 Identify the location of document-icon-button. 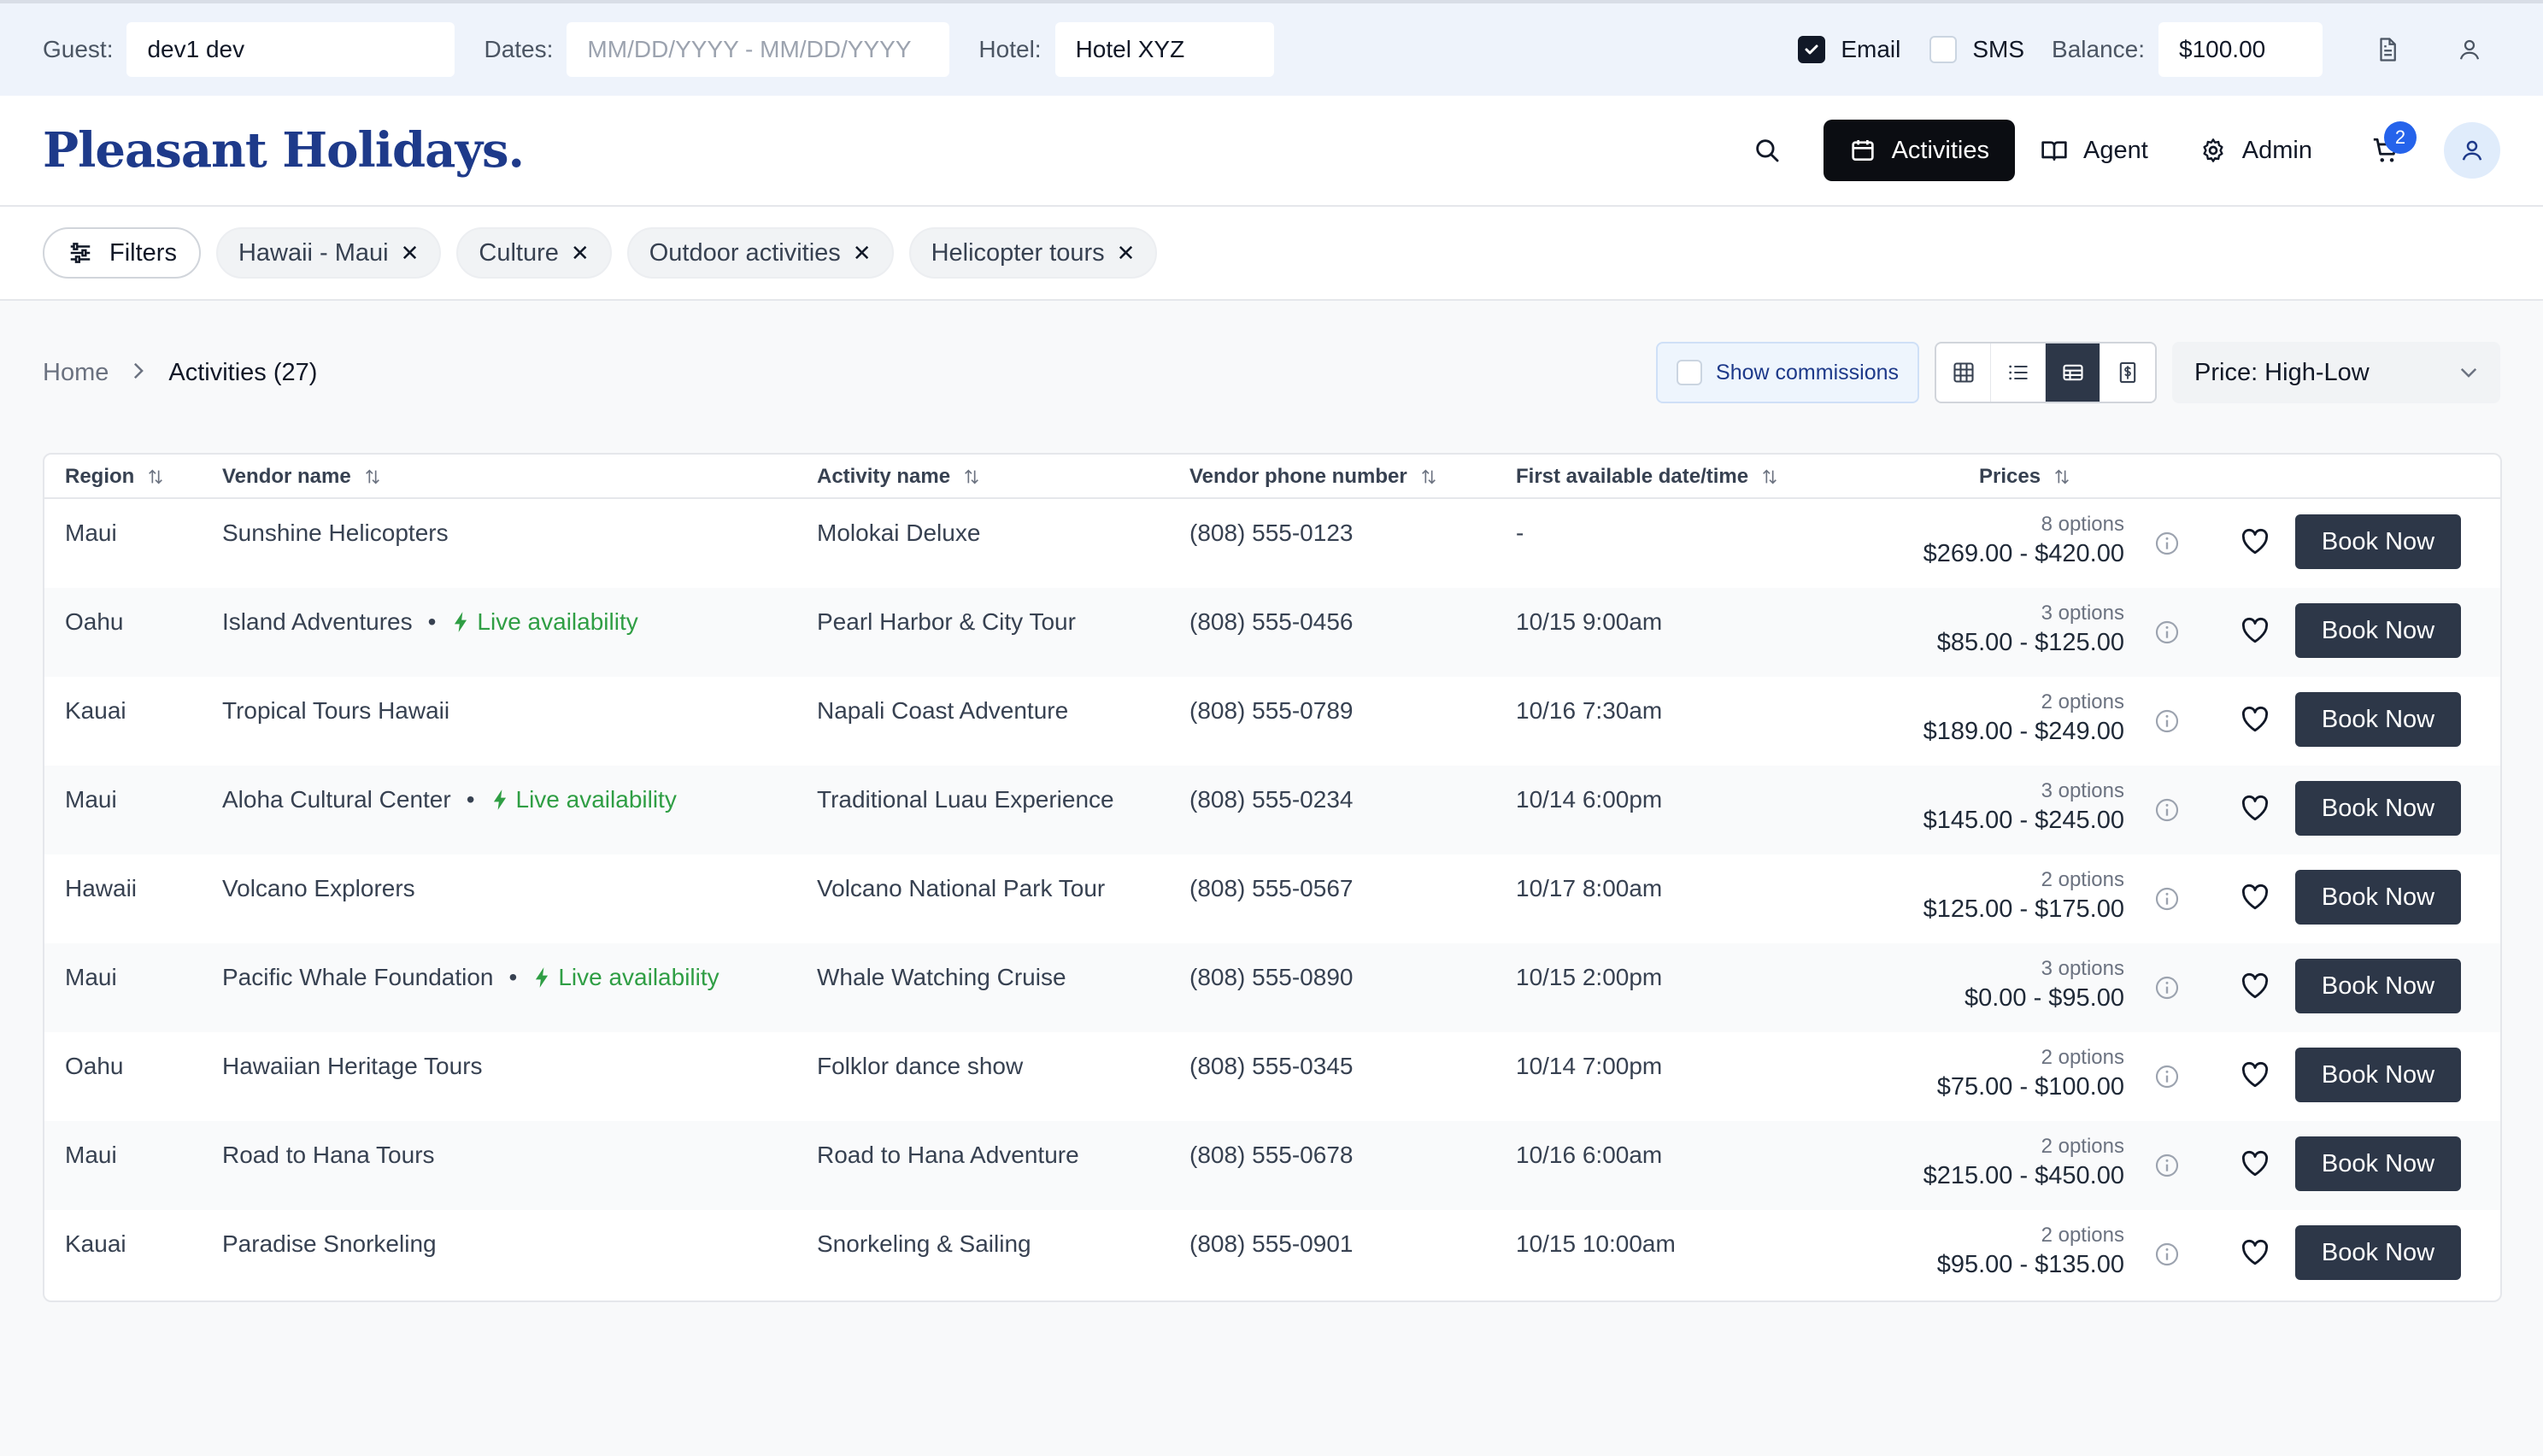
(2387, 50).